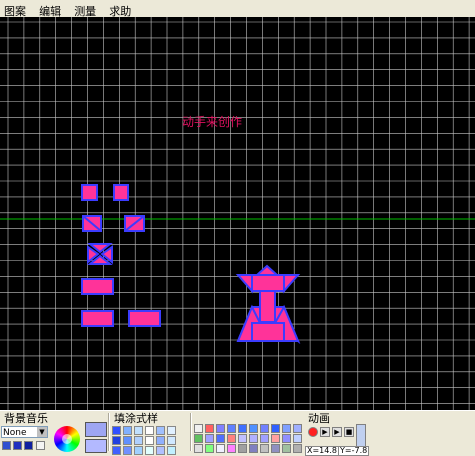 The width and height of the screenshot is (475, 456). I want to click on pen-icon, so click(40, 445).